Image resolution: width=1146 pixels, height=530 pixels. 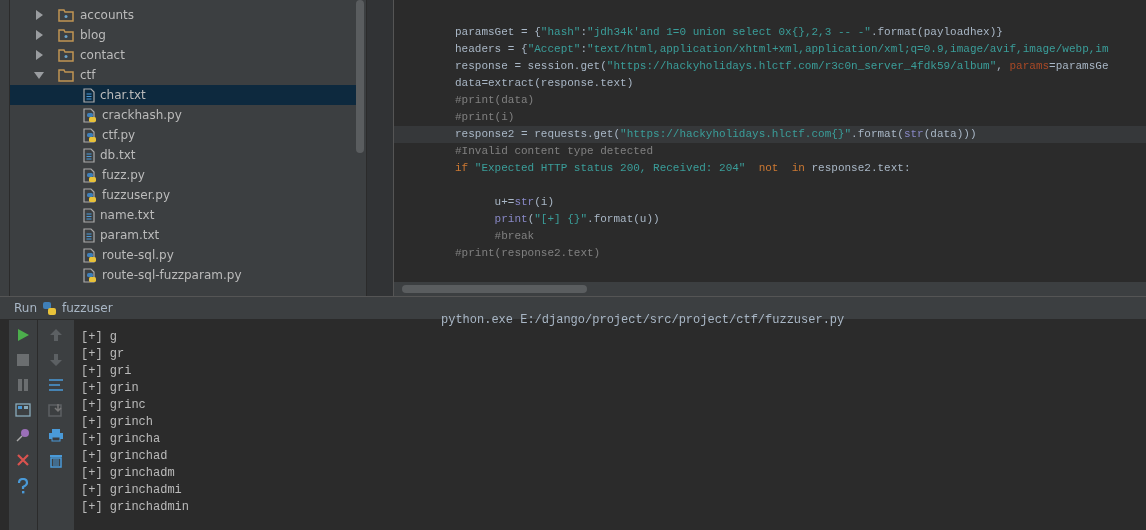 What do you see at coordinates (185, 275) in the screenshot?
I see `tree-item: route-sql-fuzzparam.py` at bounding box center [185, 275].